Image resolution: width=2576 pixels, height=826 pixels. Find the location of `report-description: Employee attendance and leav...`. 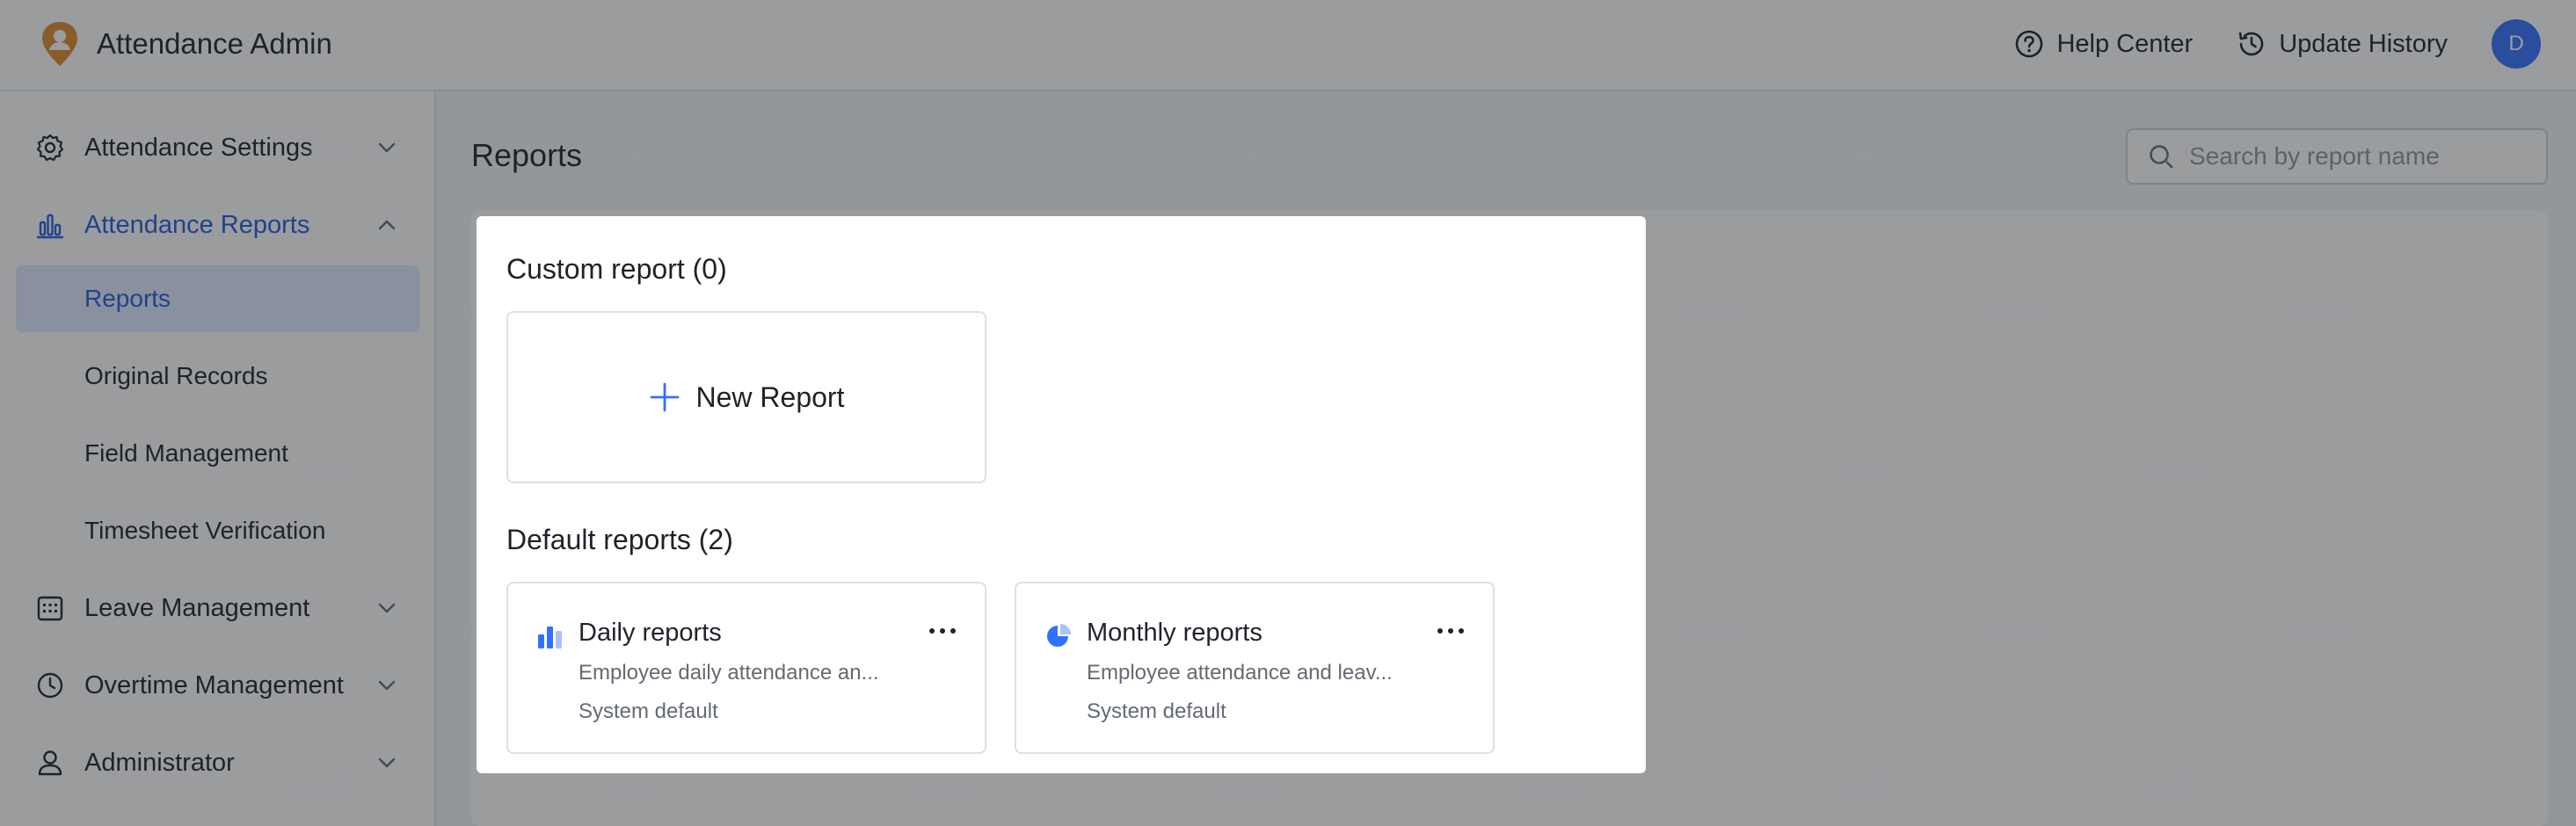

report-description: Employee attendance and leav... is located at coordinates (1240, 673).